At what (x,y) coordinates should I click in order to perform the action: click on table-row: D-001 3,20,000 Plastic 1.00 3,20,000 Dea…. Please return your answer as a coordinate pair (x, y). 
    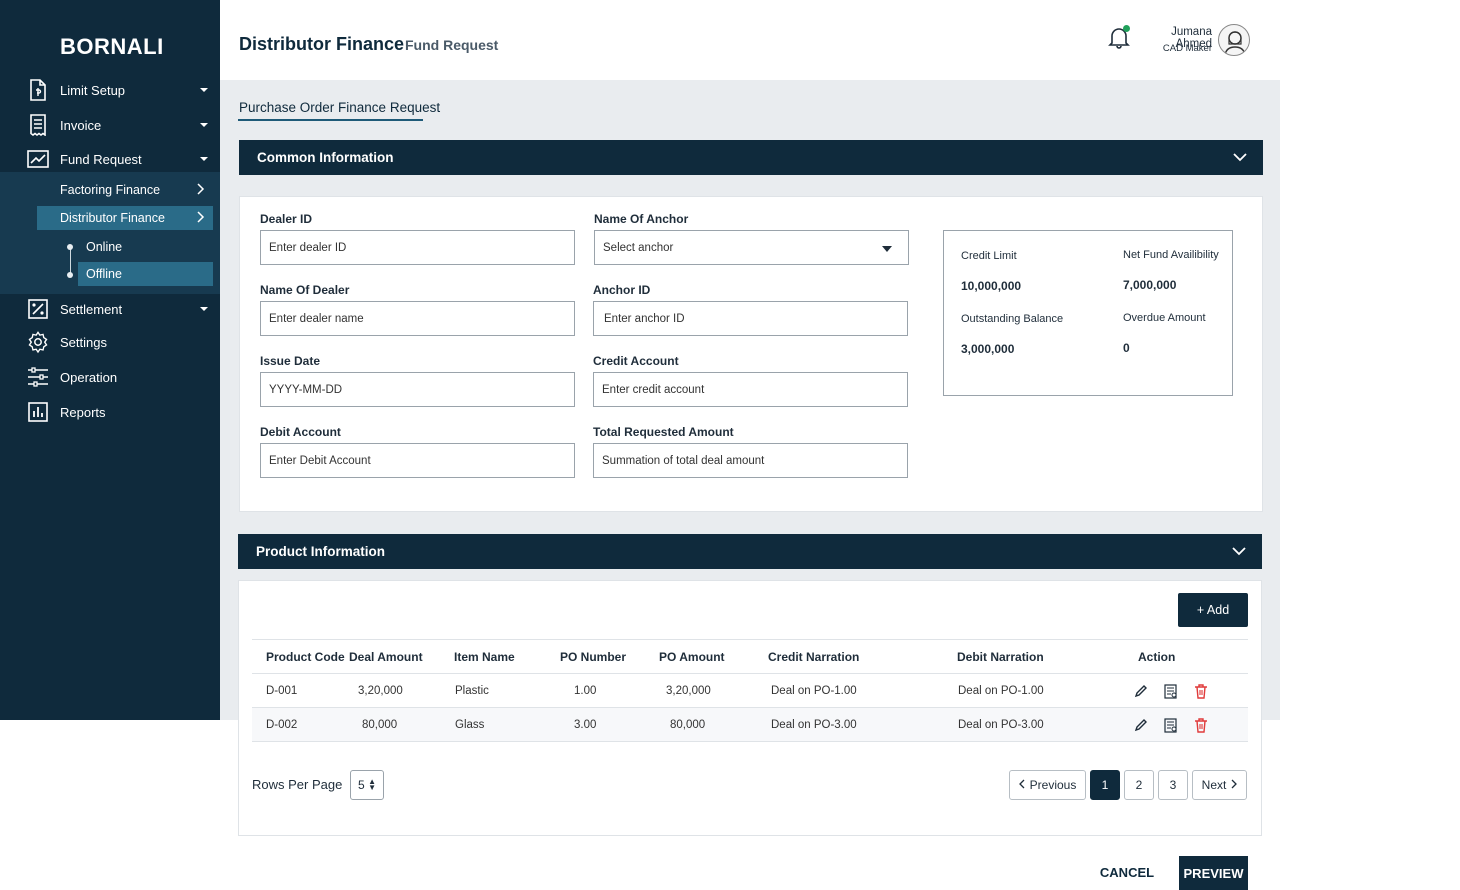
    Looking at the image, I should click on (750, 690).